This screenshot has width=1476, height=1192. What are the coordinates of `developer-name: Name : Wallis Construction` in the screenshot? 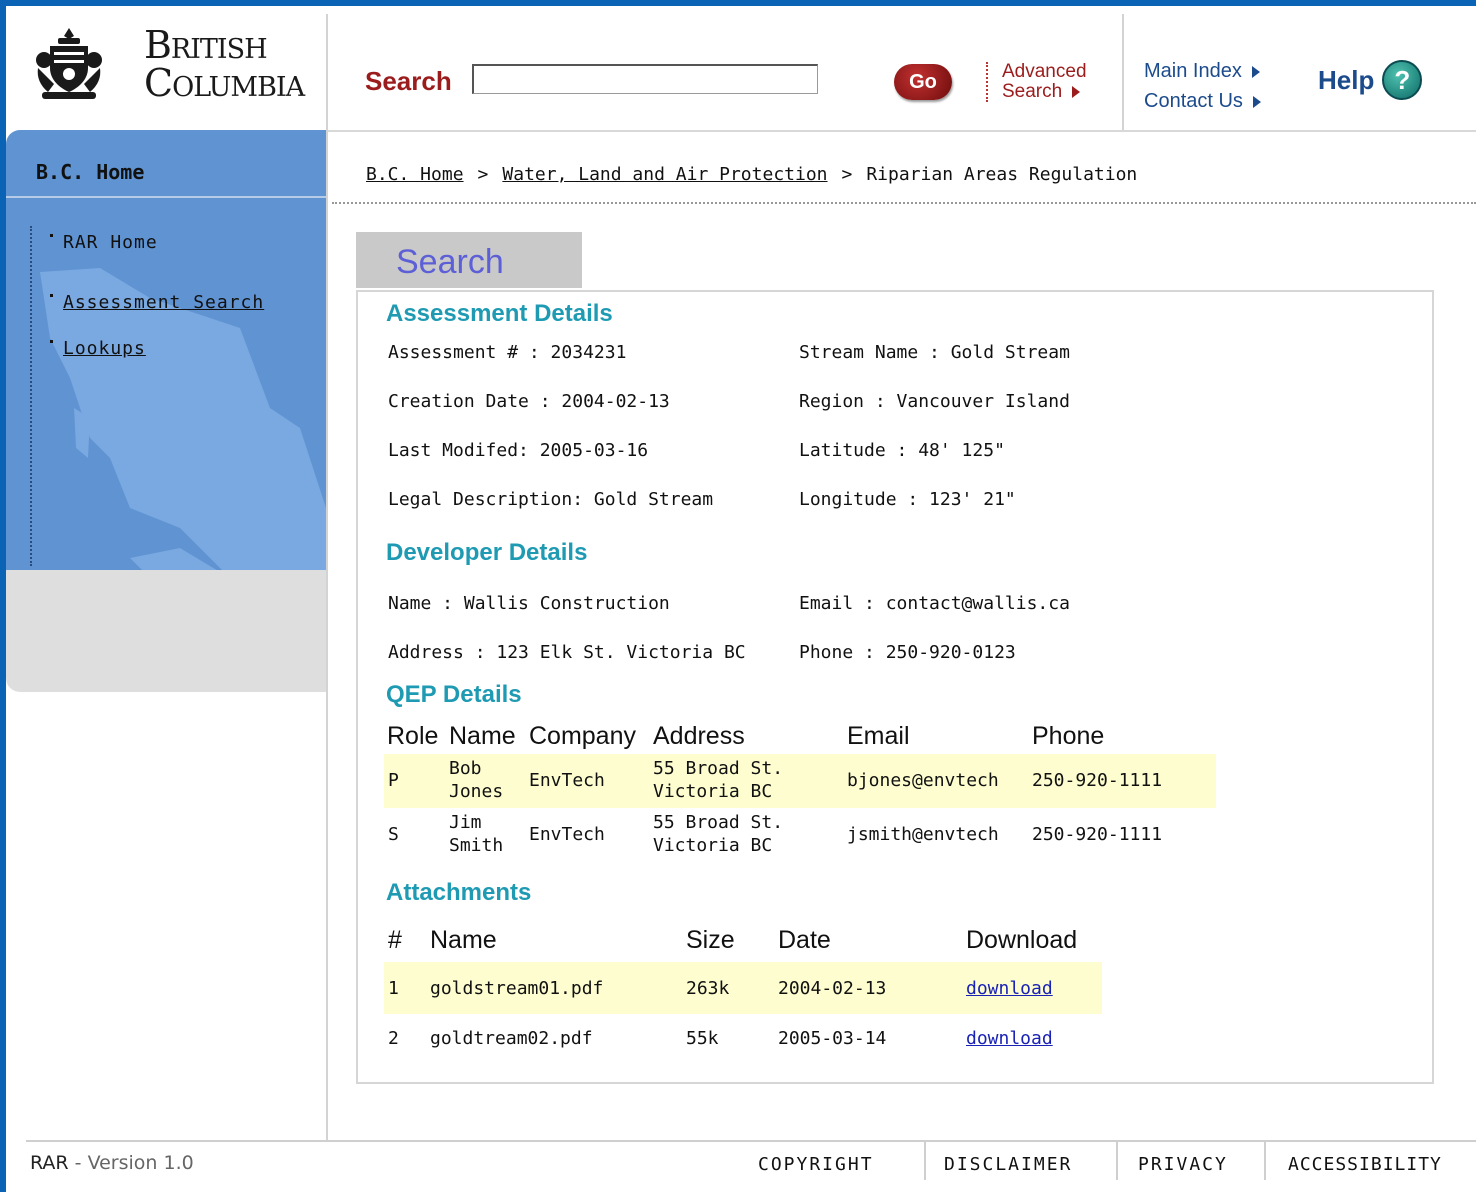 It's located at (529, 603).